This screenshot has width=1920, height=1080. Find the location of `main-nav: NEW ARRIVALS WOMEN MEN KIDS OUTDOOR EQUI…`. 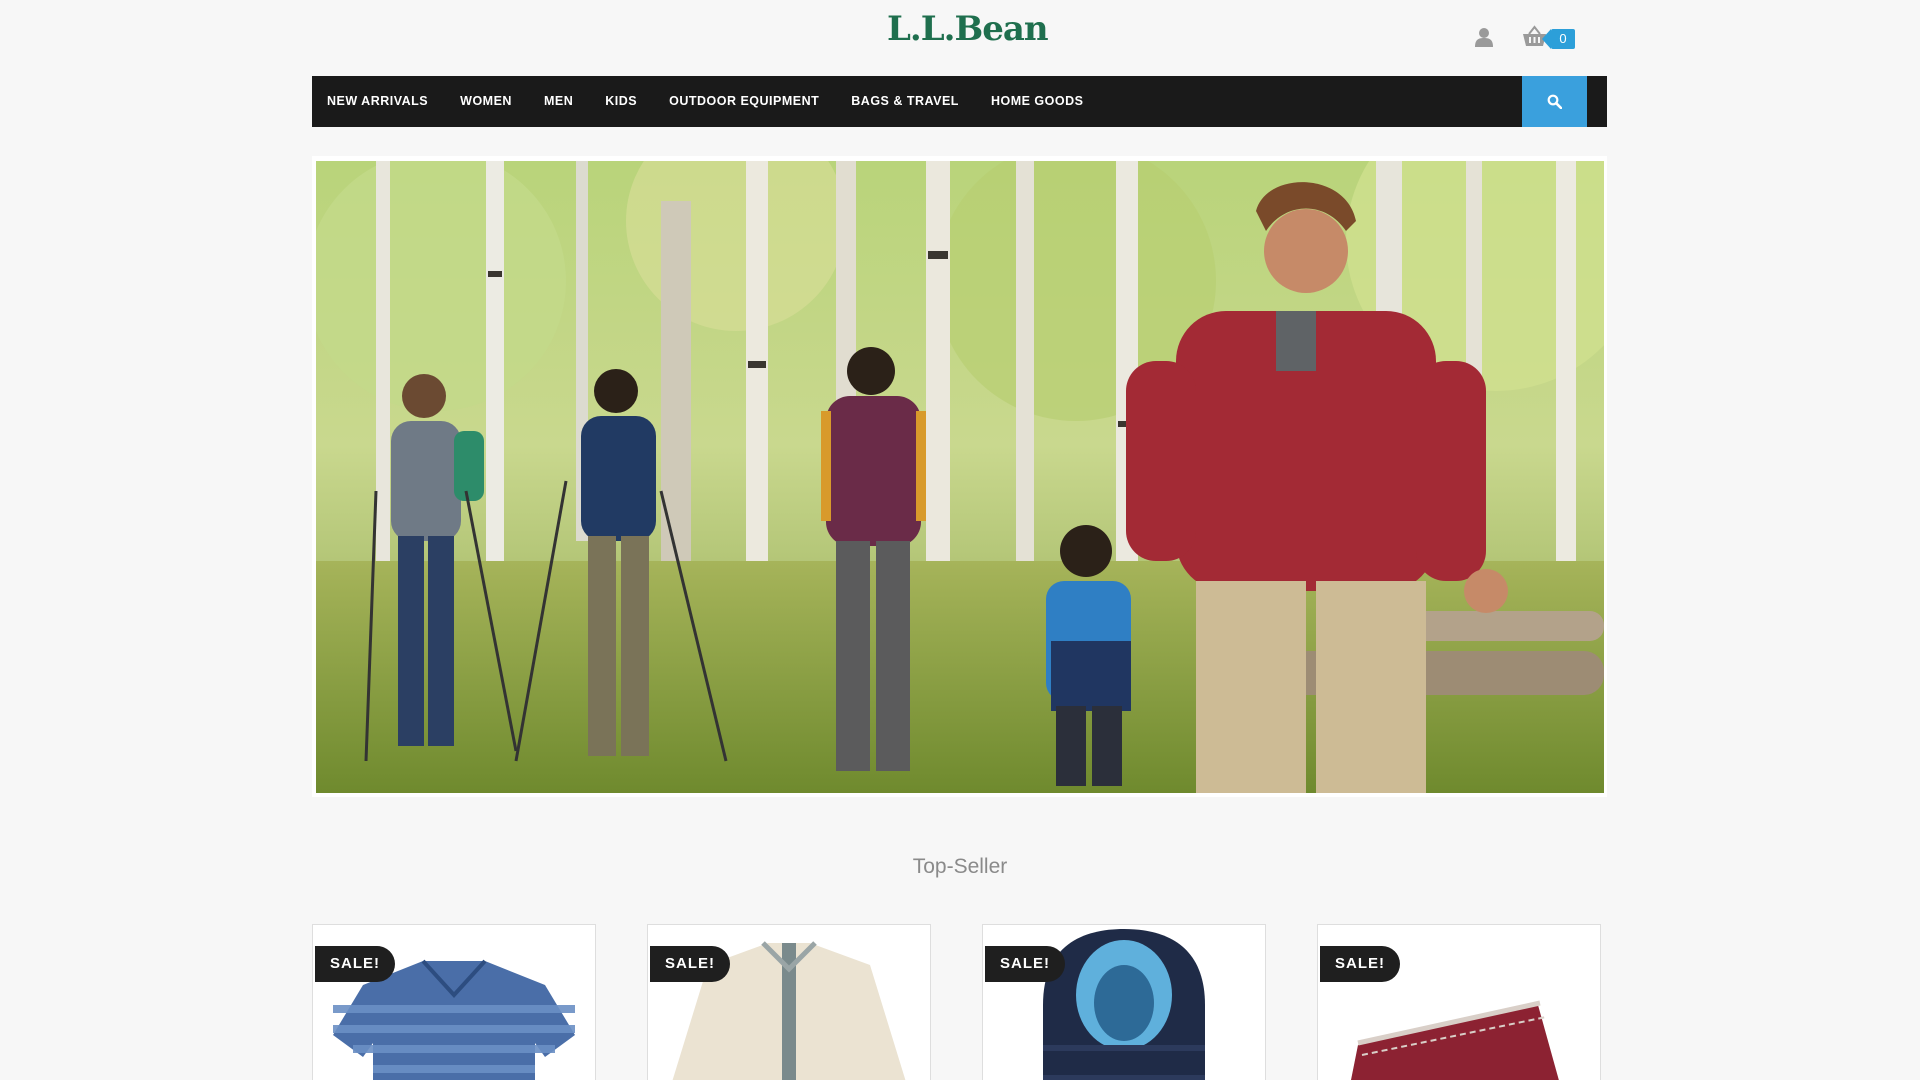

main-nav: NEW ARRIVALS WOMEN MEN KIDS OUTDOOR EQUI… is located at coordinates (959, 101).